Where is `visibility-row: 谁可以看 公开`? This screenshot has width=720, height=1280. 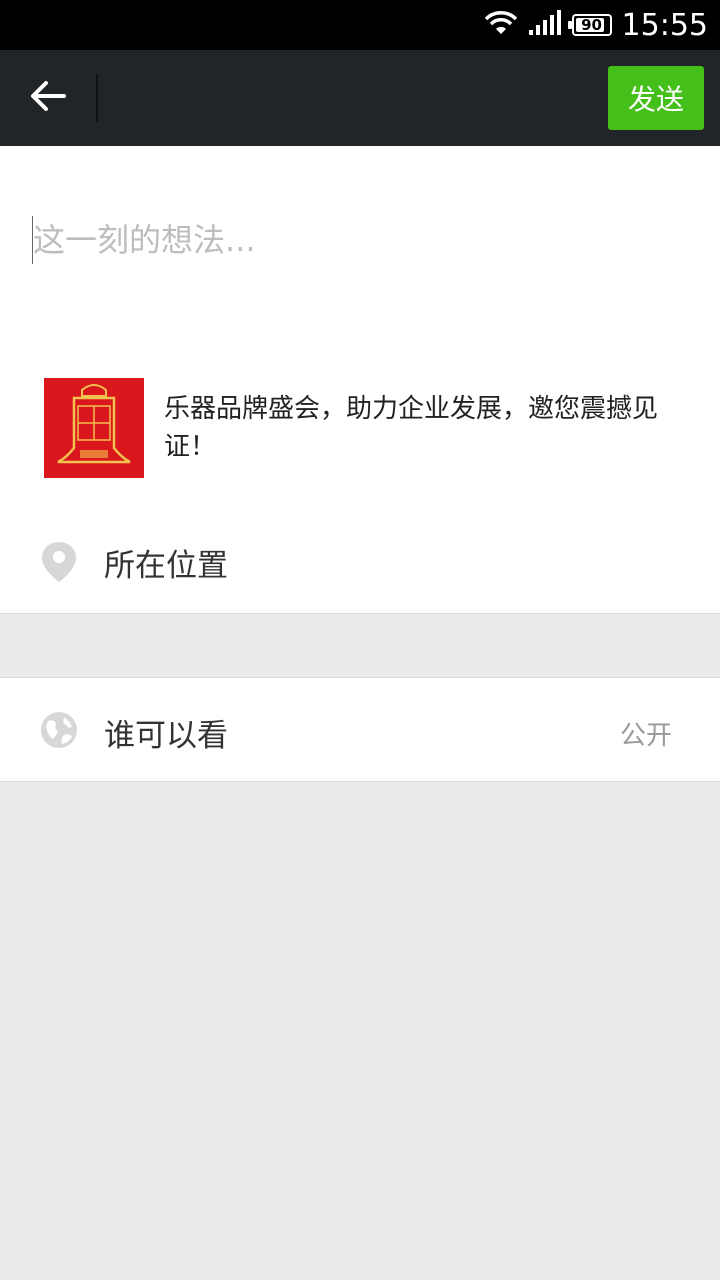
visibility-row: 谁可以看 公开 is located at coordinates (360, 730).